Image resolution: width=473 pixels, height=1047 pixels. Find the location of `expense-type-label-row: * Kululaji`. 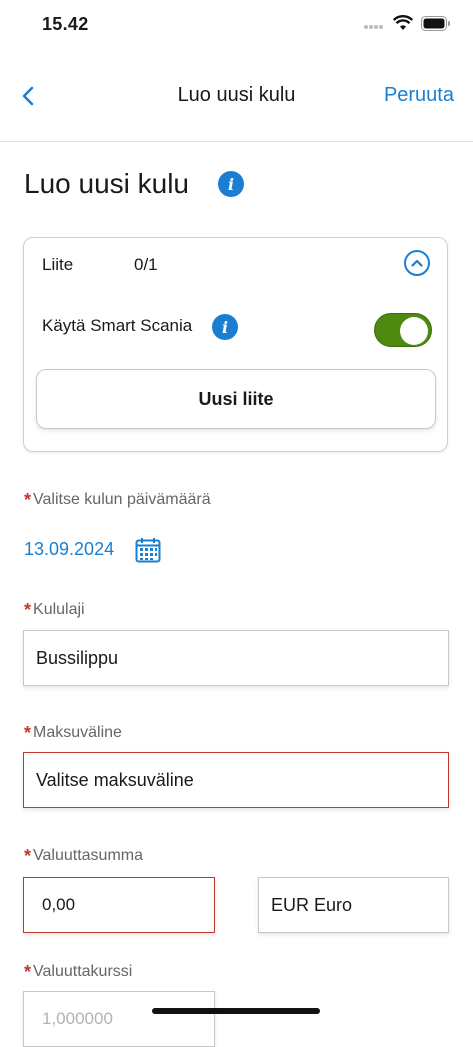

expense-type-label-row: * Kululaji is located at coordinates (54, 610).